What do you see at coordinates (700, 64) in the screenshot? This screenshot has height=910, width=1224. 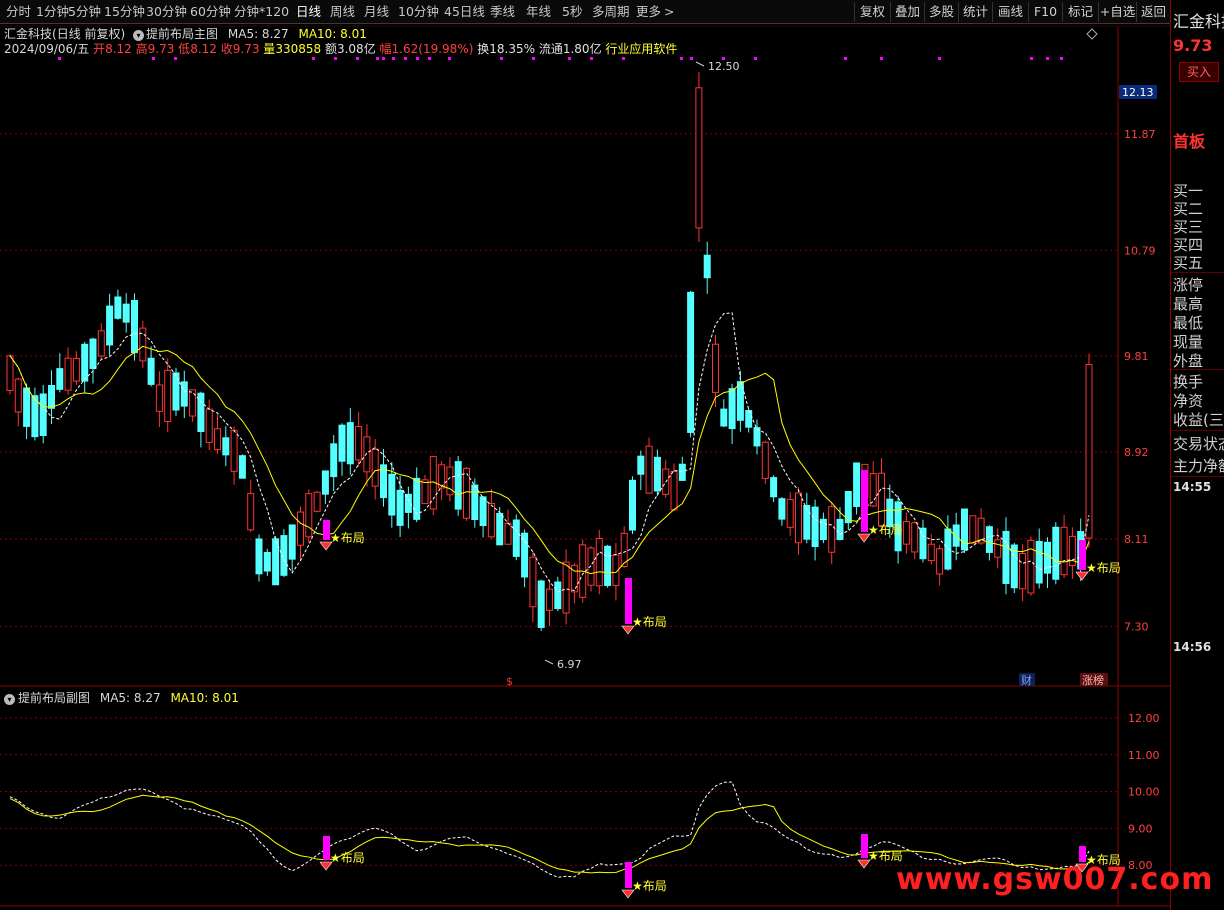 I see `high-marker-arrow` at bounding box center [700, 64].